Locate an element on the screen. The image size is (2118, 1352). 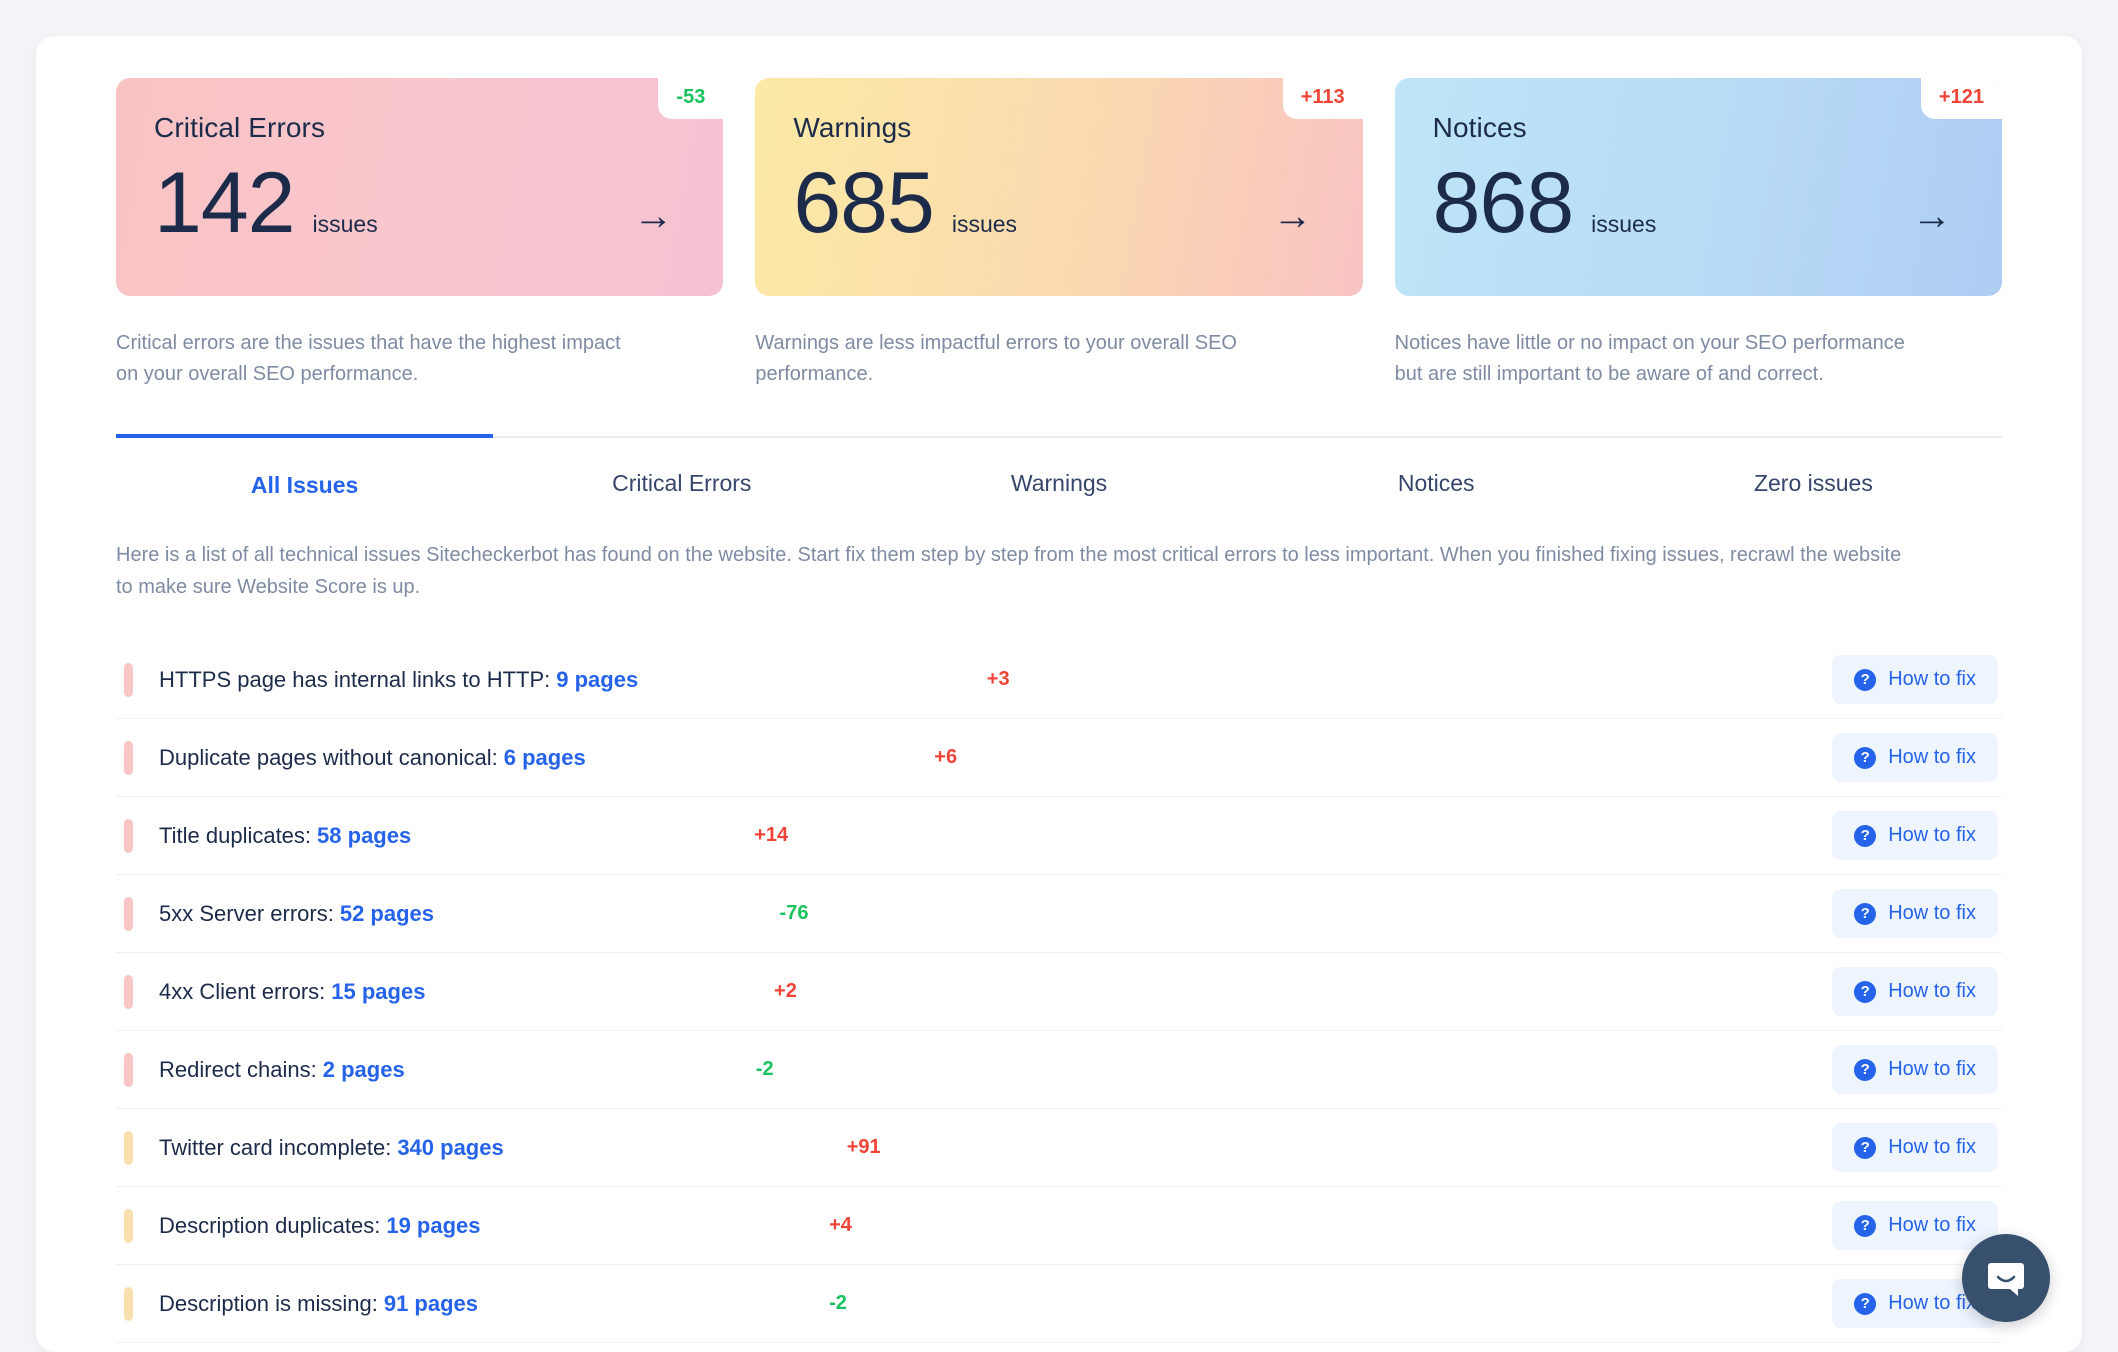
summary-card-delta-badge-2: +121 is located at coordinates (1961, 98).